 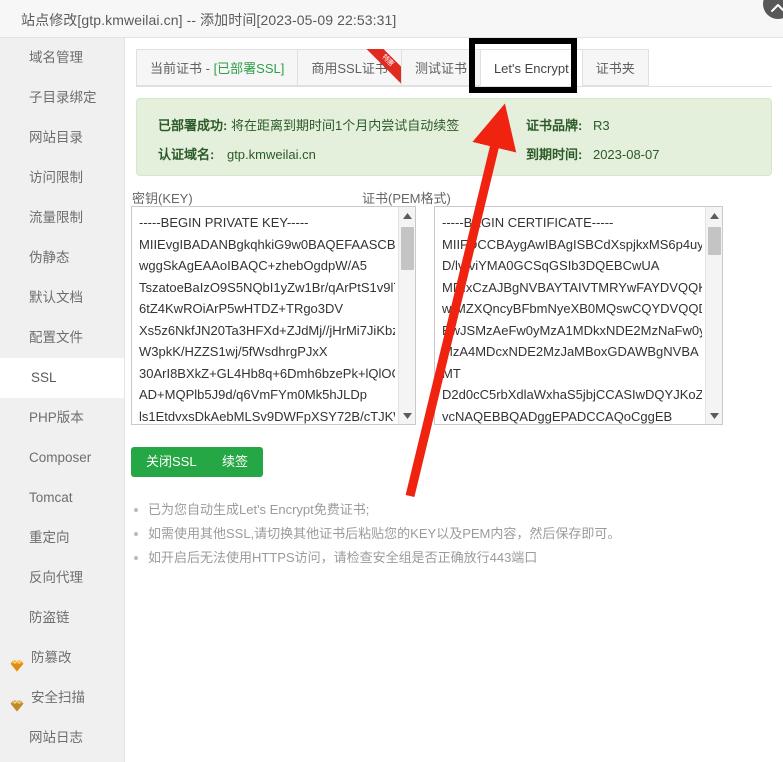 I want to click on sidebar-item-label: 配置文件, so click(x=56, y=337).